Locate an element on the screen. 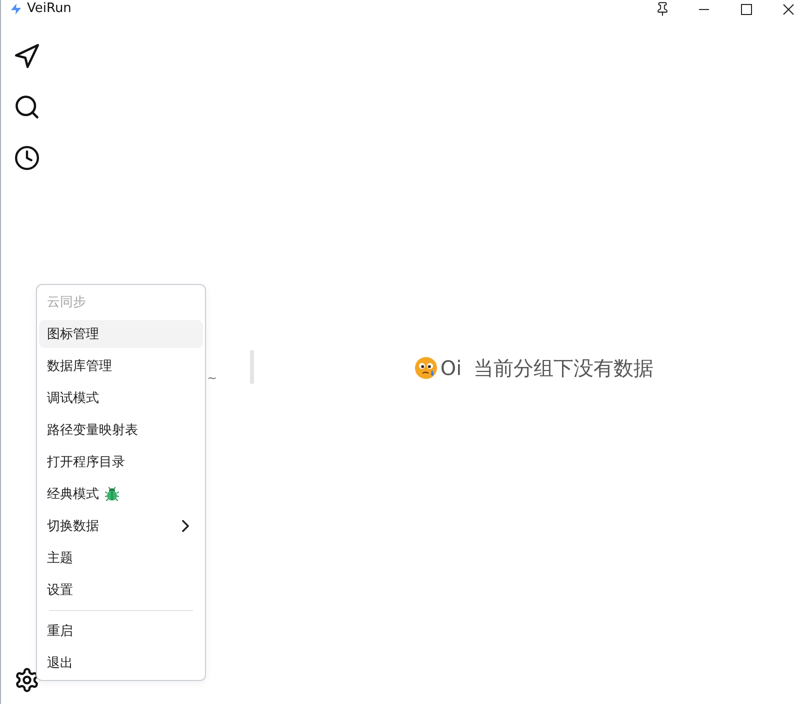 The image size is (809, 704). menu-item: 重启 is located at coordinates (121, 631).